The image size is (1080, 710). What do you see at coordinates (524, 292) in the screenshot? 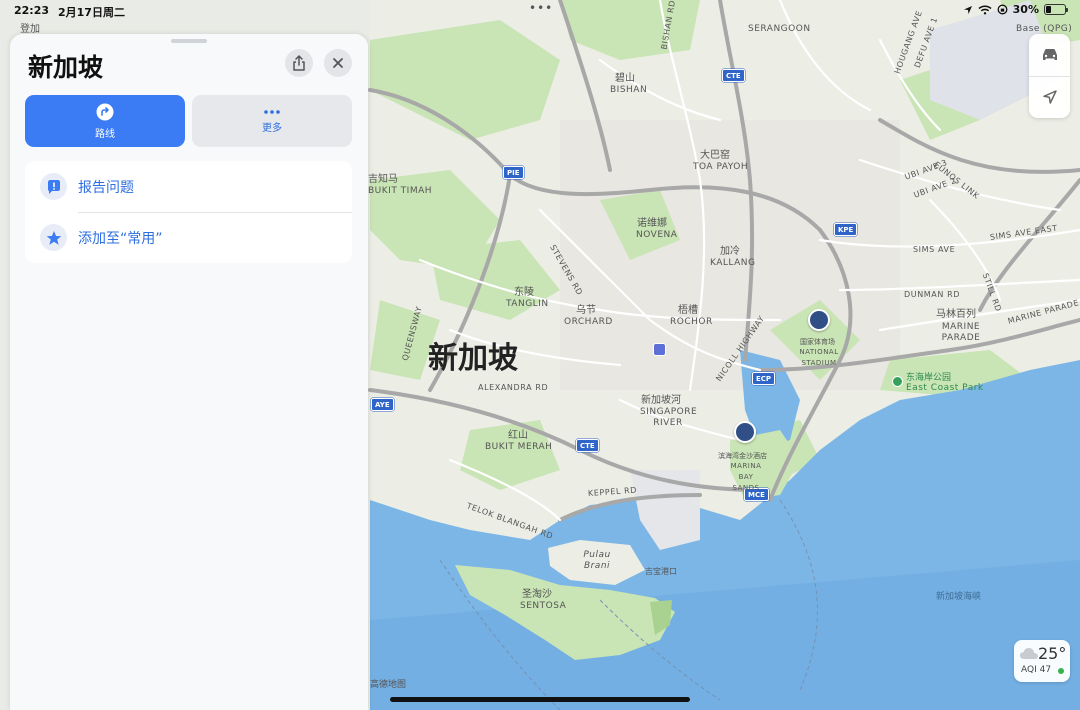
I see `map-label-tanglin-zh: 东陵` at bounding box center [524, 292].